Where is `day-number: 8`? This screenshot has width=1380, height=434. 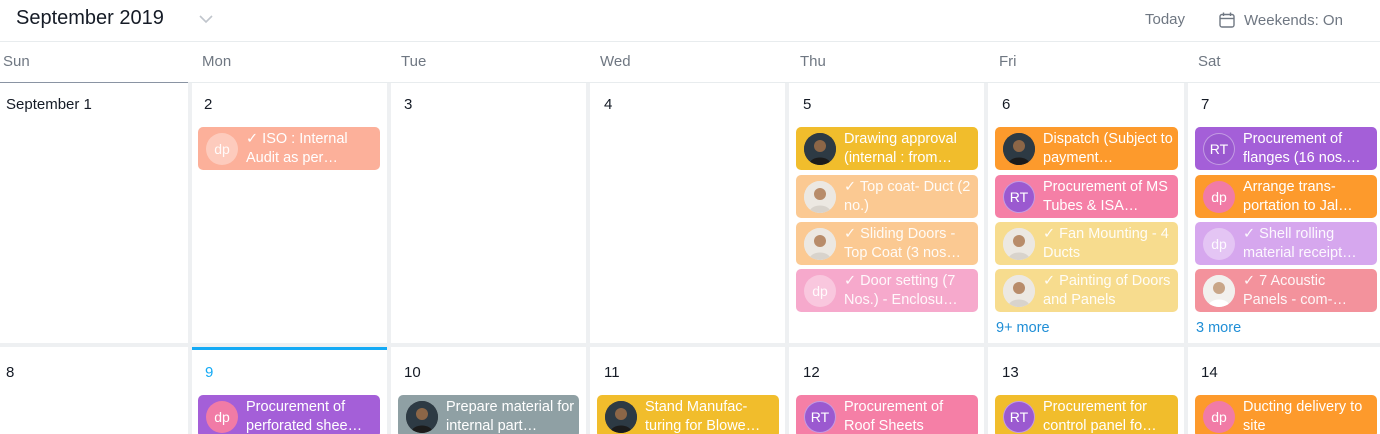 day-number: 8 is located at coordinates (10, 372).